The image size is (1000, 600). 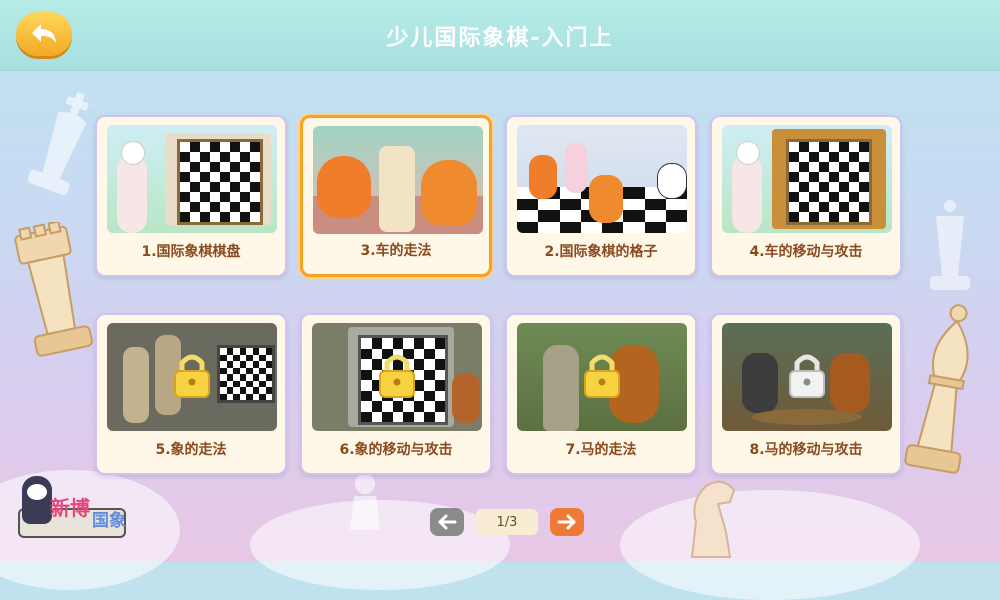 I want to click on page-title: 少儿国际象棋-入门上, so click(x=500, y=38).